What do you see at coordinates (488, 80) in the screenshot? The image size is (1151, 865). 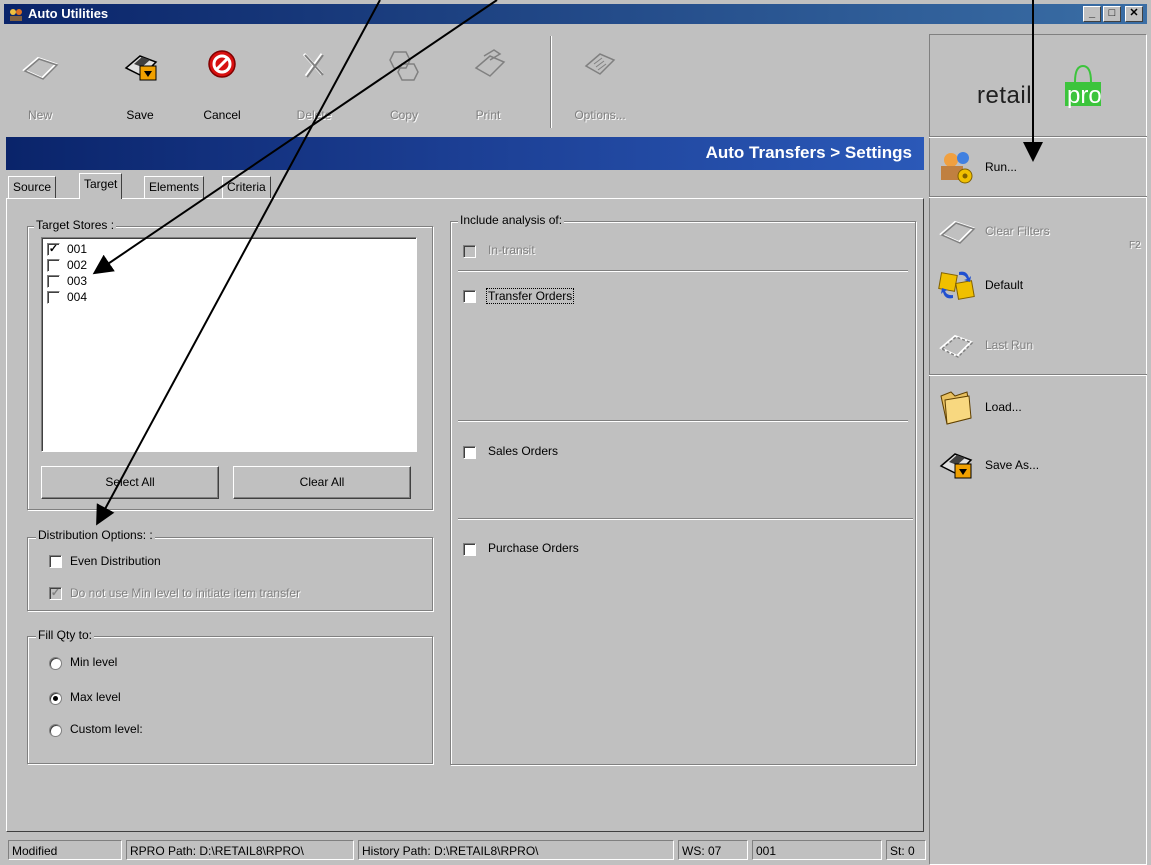 I see `print-button: Print` at bounding box center [488, 80].